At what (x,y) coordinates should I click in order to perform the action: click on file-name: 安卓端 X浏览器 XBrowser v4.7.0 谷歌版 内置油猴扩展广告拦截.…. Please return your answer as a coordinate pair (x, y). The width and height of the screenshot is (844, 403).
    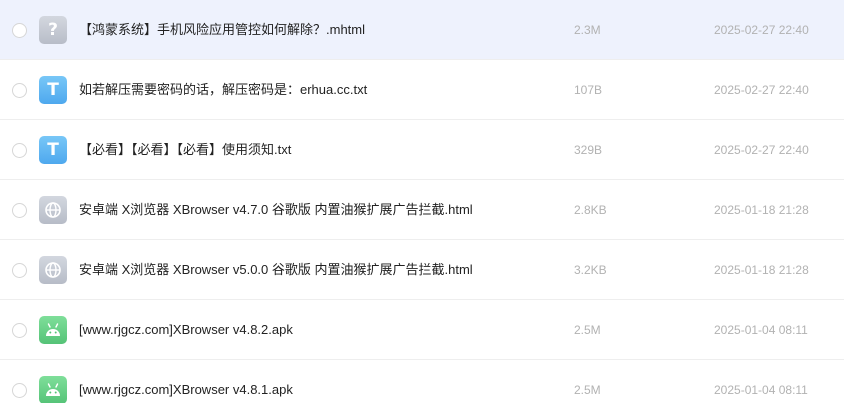
    Looking at the image, I should click on (276, 210).